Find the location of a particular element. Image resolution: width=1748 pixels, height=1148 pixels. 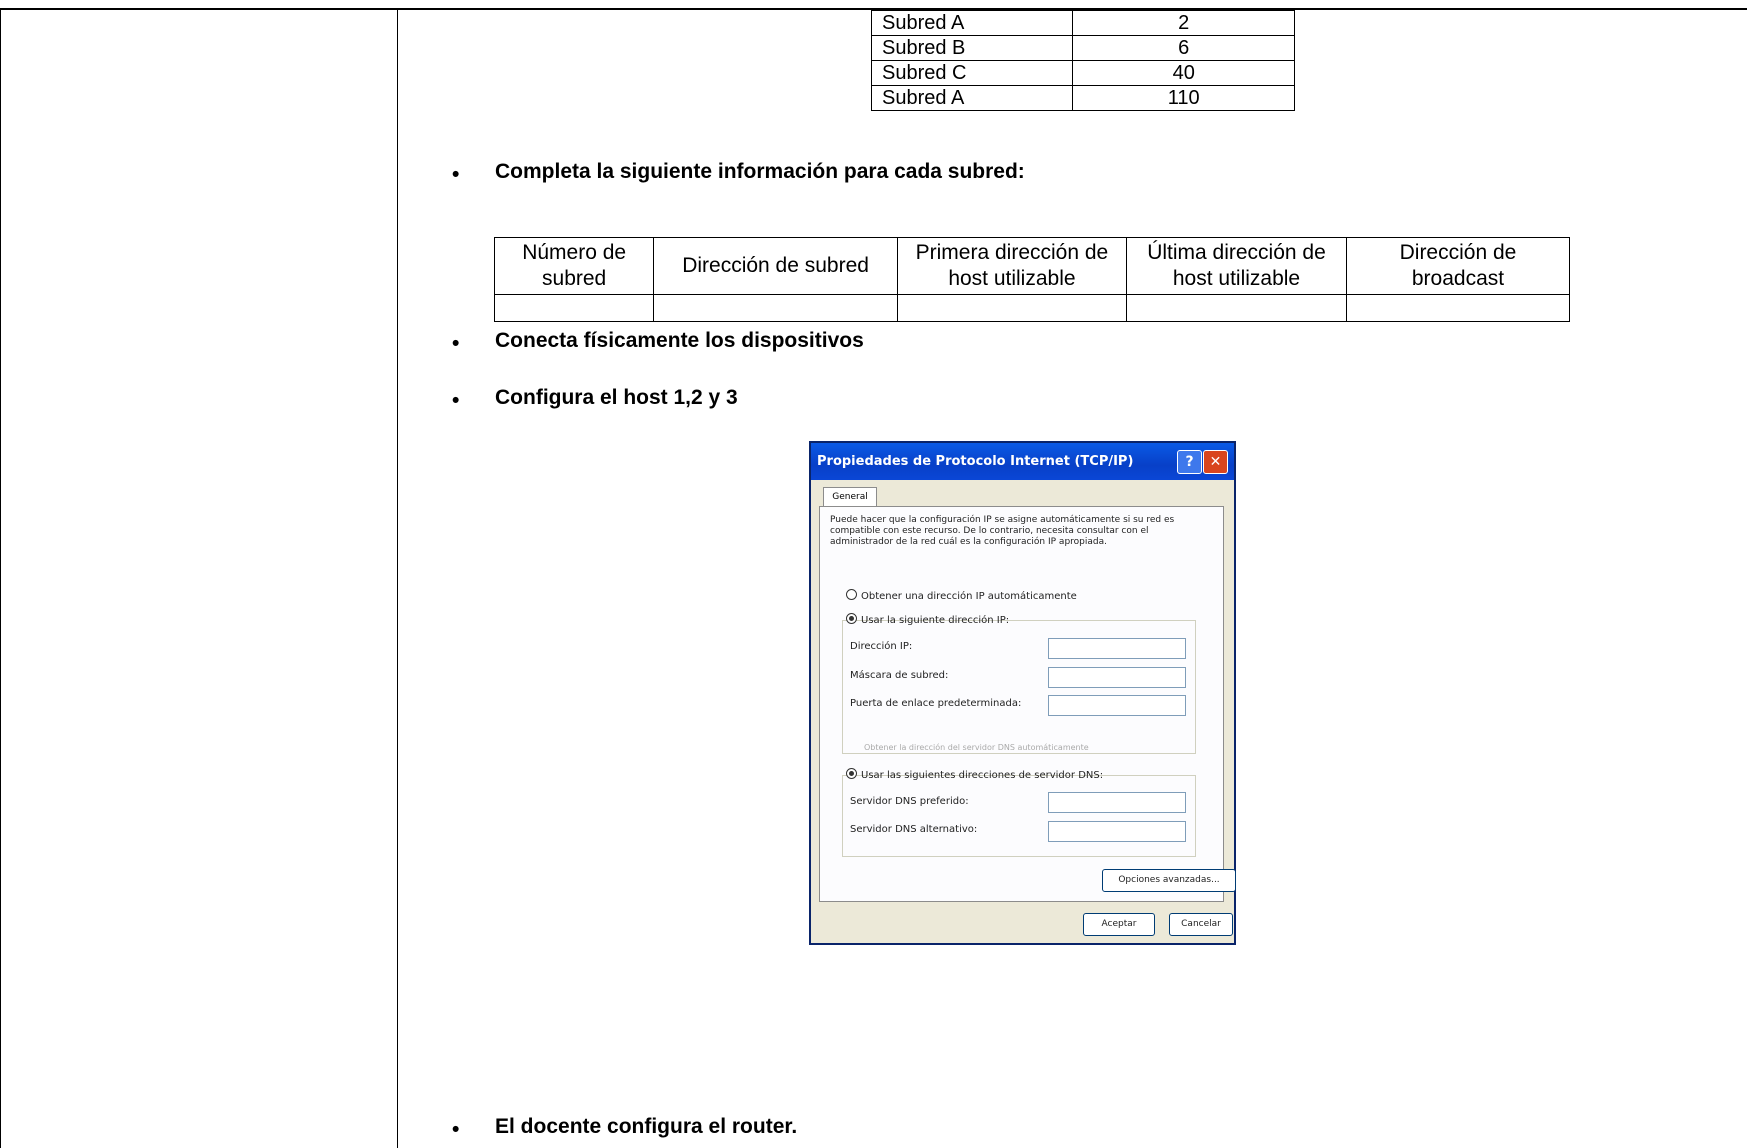

radio-auto-ip-label: Obtener una dirección IP automáticamente is located at coordinates (969, 596).